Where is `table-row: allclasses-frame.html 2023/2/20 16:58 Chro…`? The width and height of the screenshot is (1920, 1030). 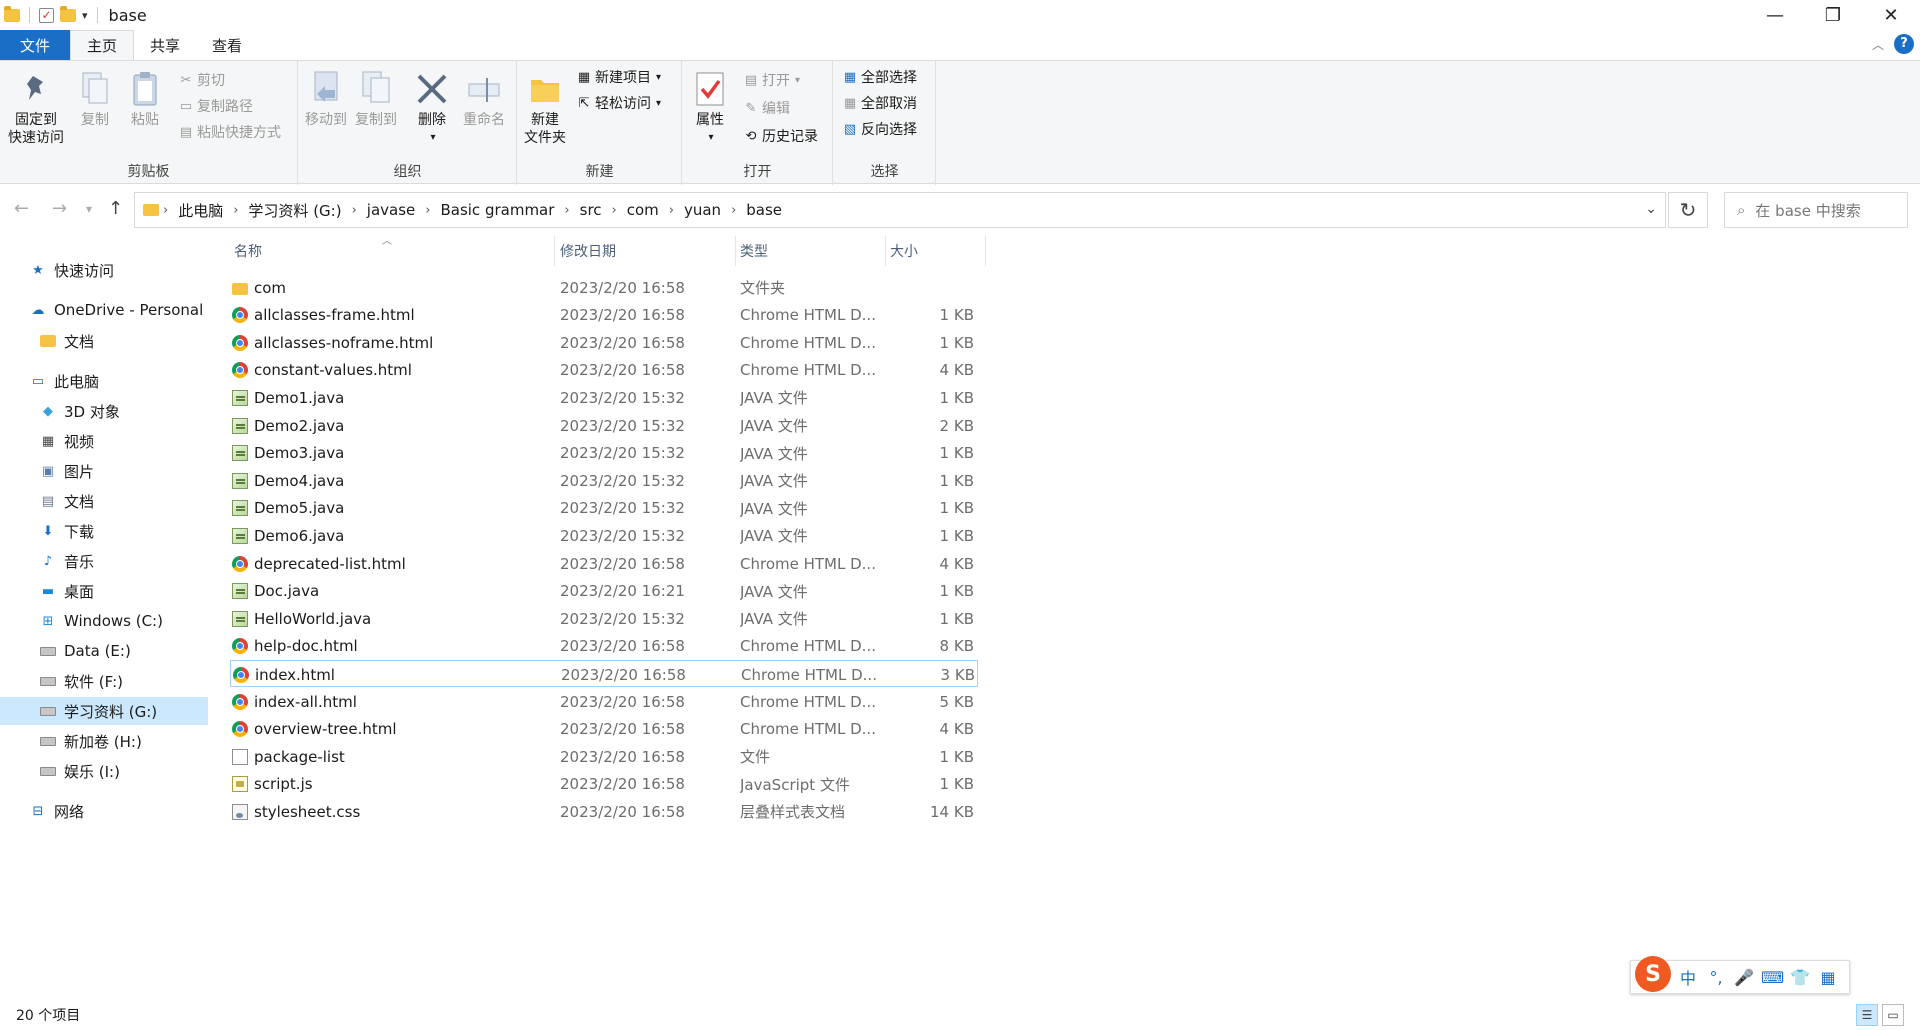 table-row: allclasses-frame.html 2023/2/20 16:58 Chro… is located at coordinates (604, 315).